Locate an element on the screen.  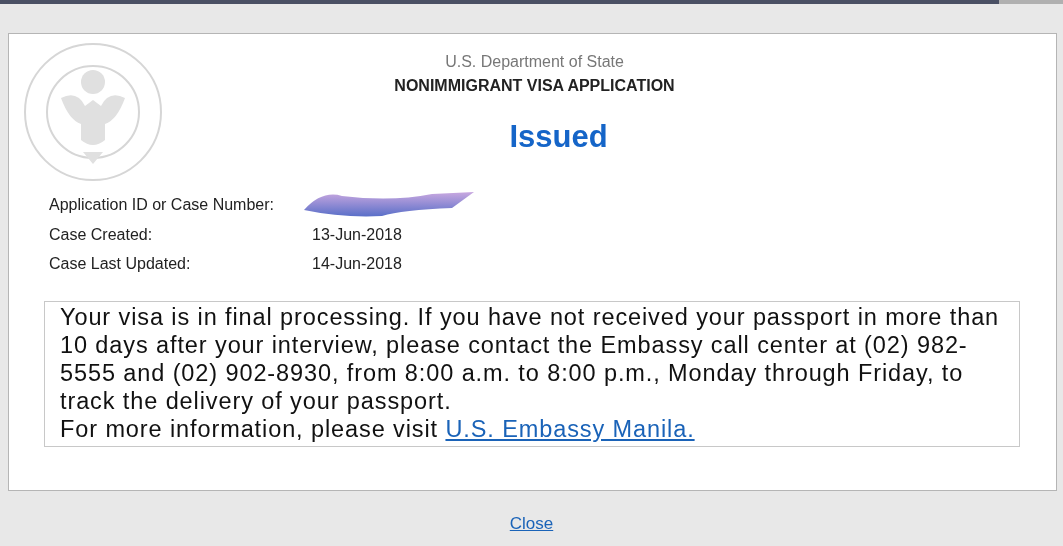
field-value: 14-Jun-2018 is located at coordinates (357, 264).